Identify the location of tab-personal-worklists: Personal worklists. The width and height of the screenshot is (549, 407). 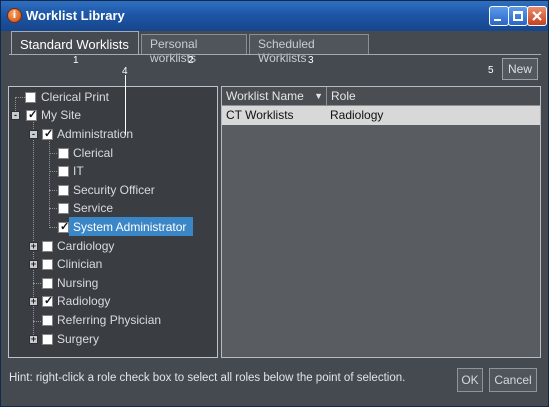
(194, 49).